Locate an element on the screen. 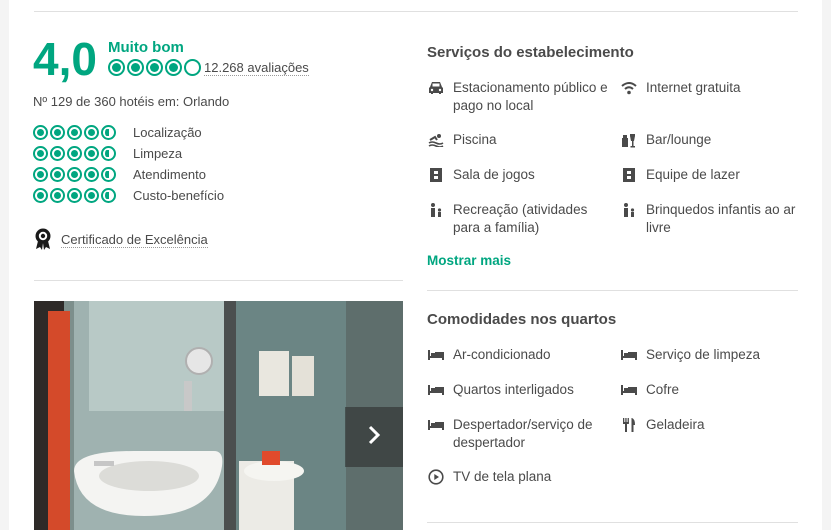  sub-rating-label: Localização is located at coordinates (167, 132).